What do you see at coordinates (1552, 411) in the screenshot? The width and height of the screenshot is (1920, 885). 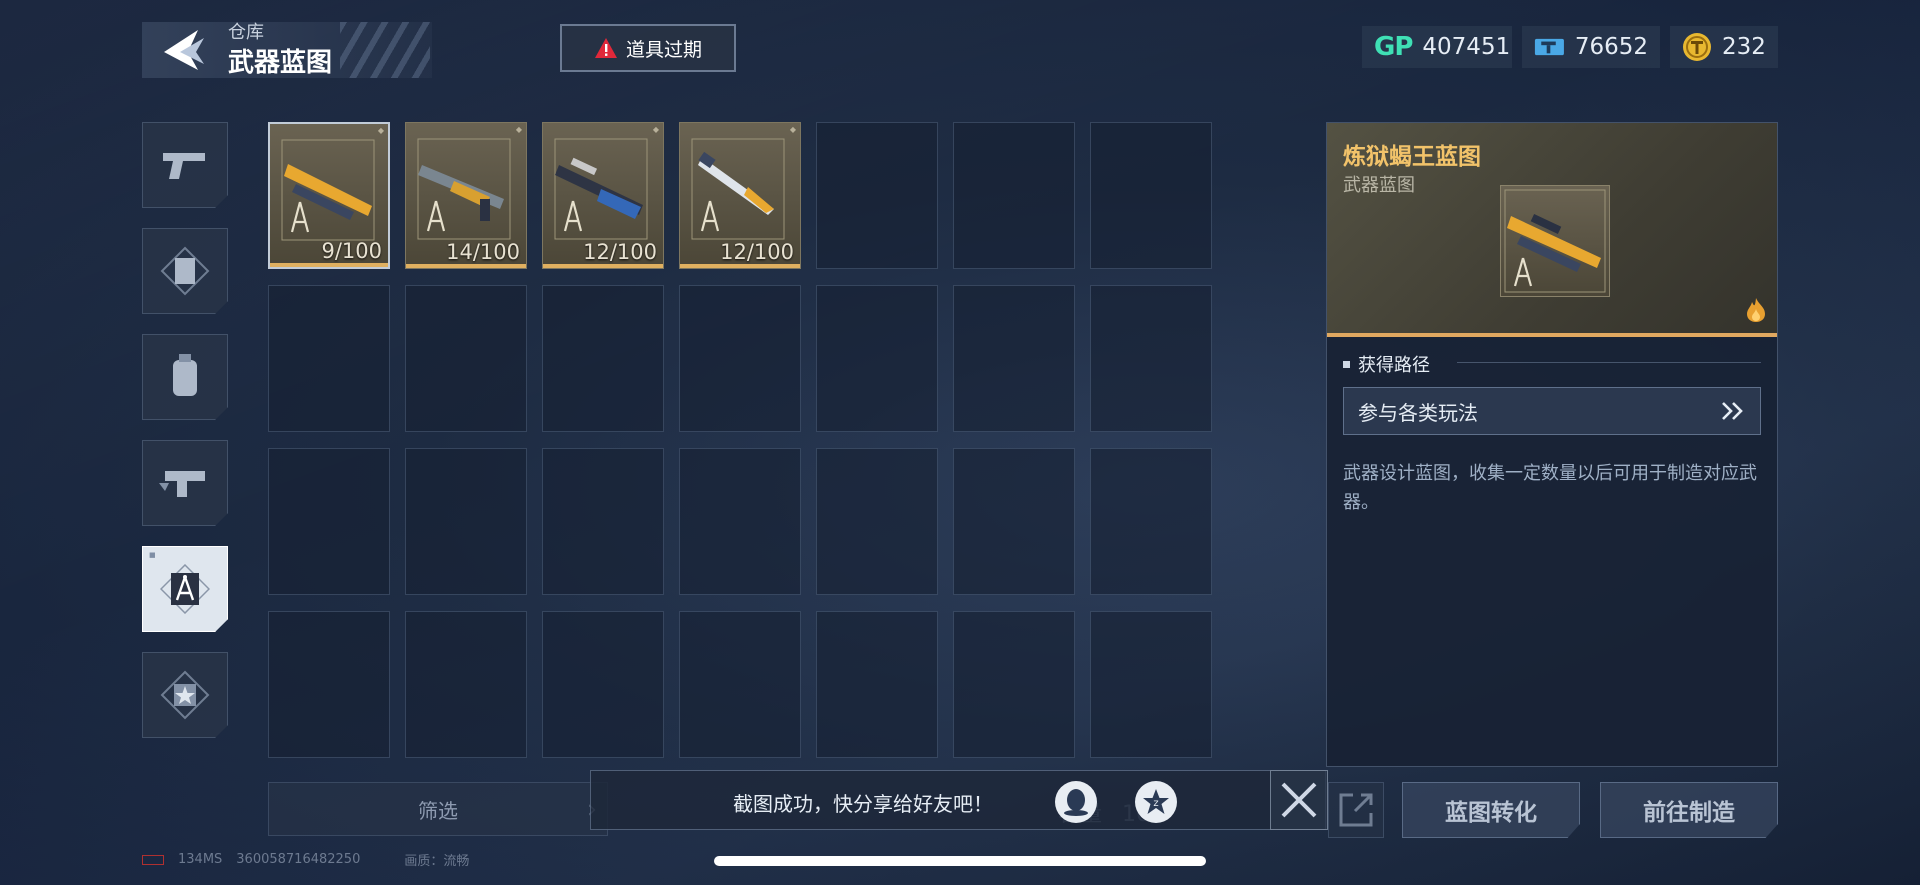 I see `source-entry-button: 参与各类玩法` at bounding box center [1552, 411].